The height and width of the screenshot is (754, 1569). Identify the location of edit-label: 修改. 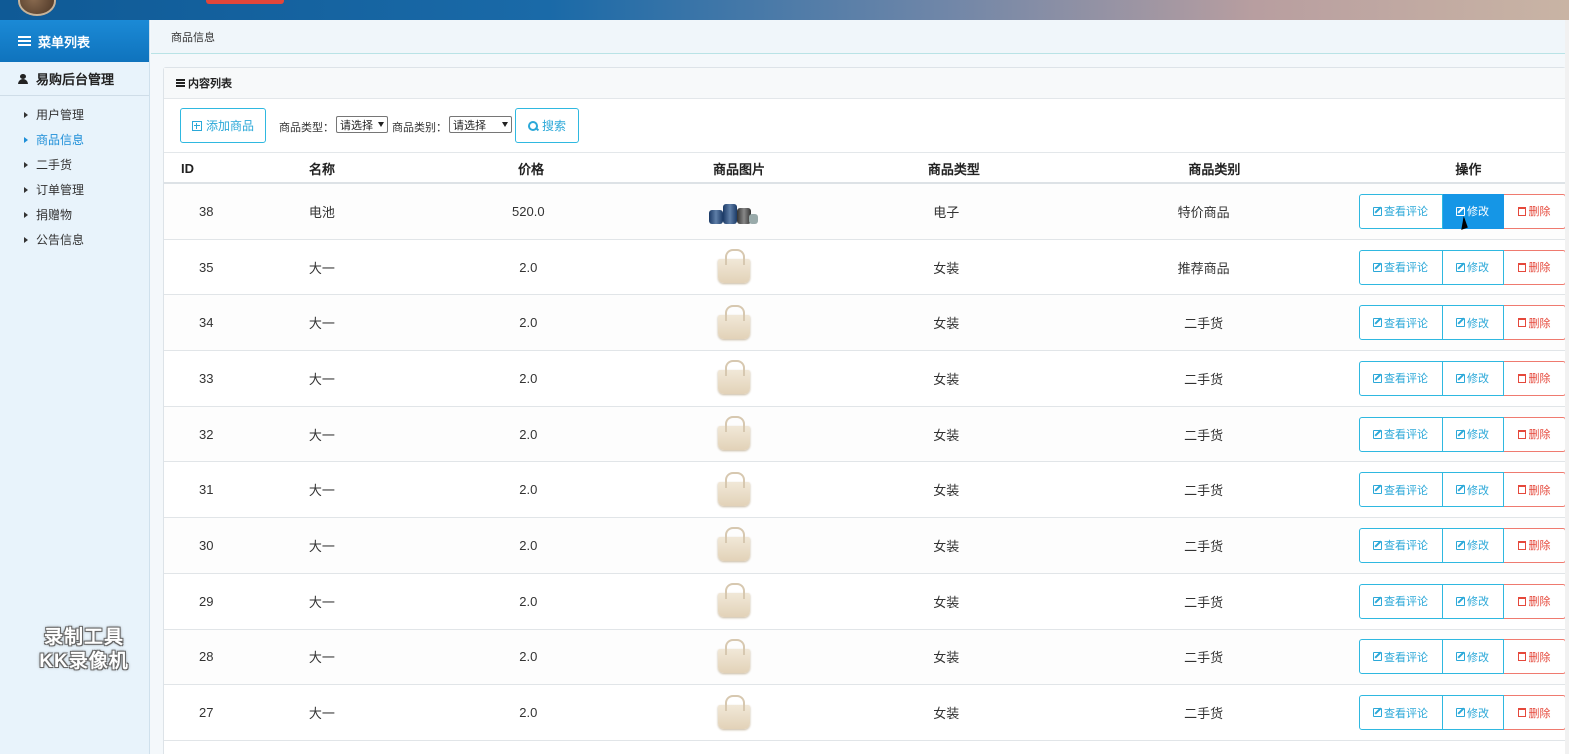
(1478, 212).